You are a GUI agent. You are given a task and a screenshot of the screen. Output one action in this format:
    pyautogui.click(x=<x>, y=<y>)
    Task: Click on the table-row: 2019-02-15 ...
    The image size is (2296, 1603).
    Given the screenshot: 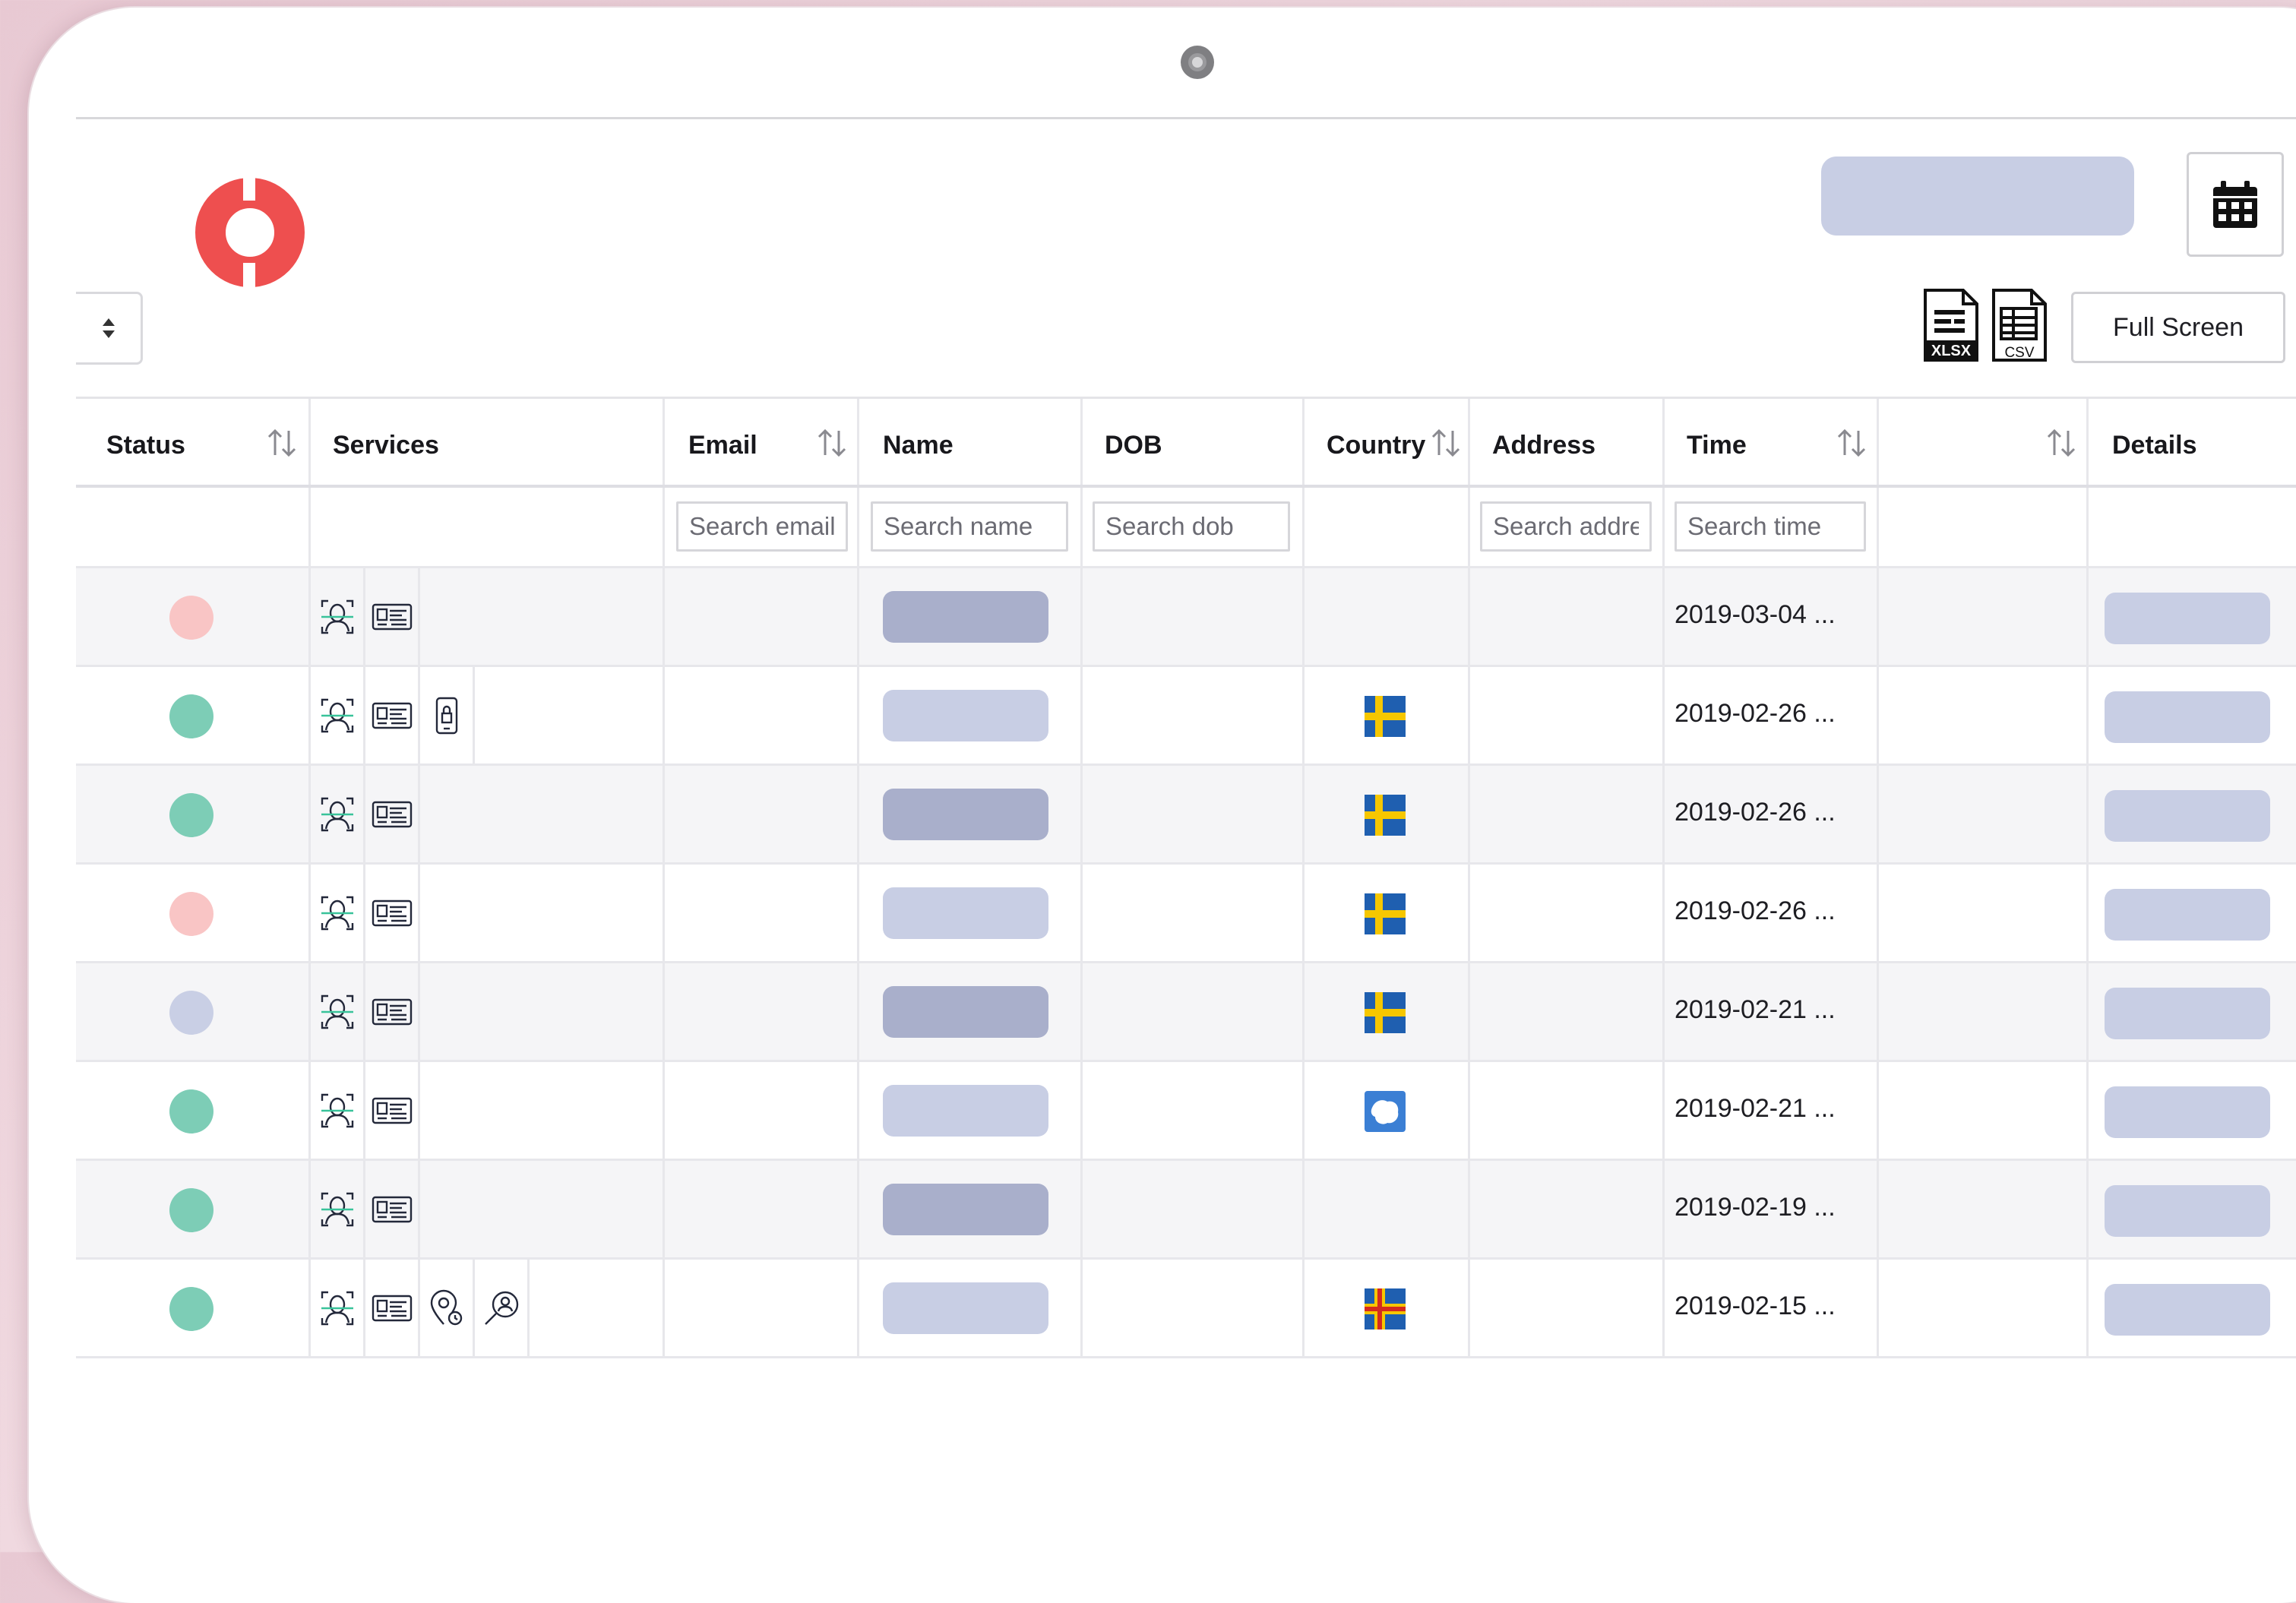 What is the action you would take?
    pyautogui.click(x=1186, y=1309)
    